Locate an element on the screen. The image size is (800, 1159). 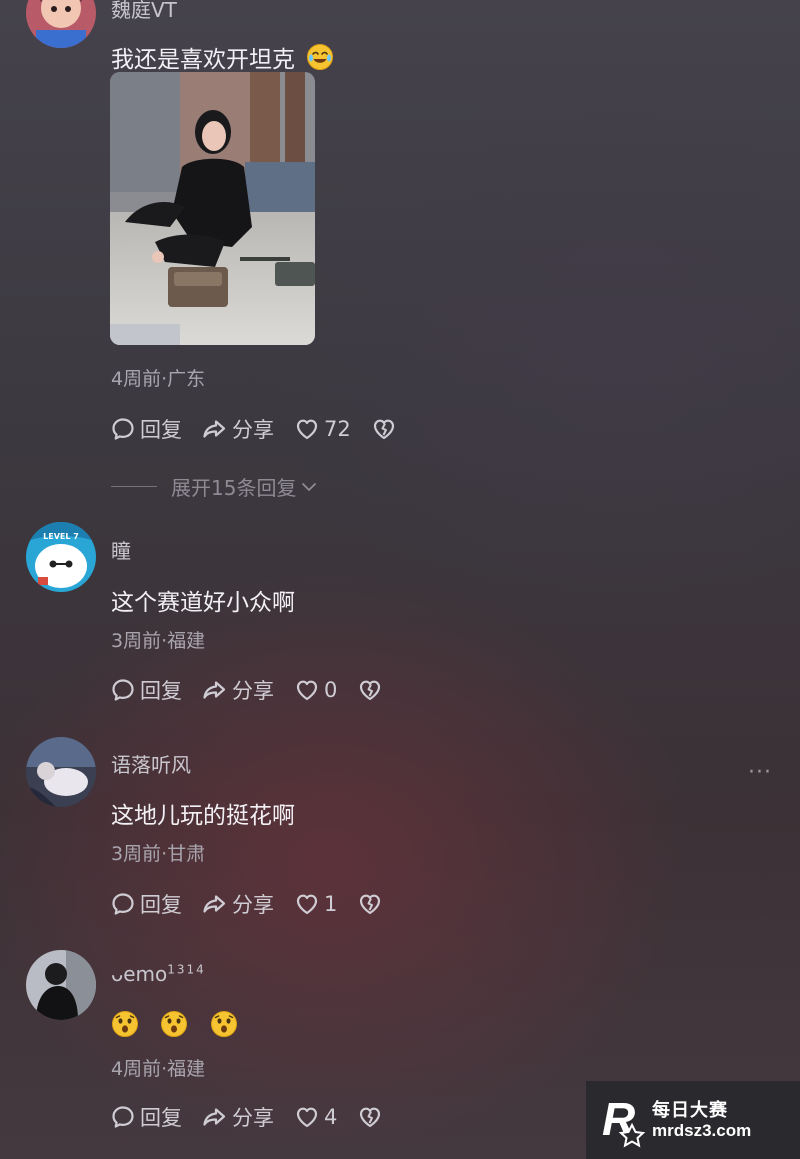
comment-meta: 4周前·福建 is located at coordinates (158, 1069).